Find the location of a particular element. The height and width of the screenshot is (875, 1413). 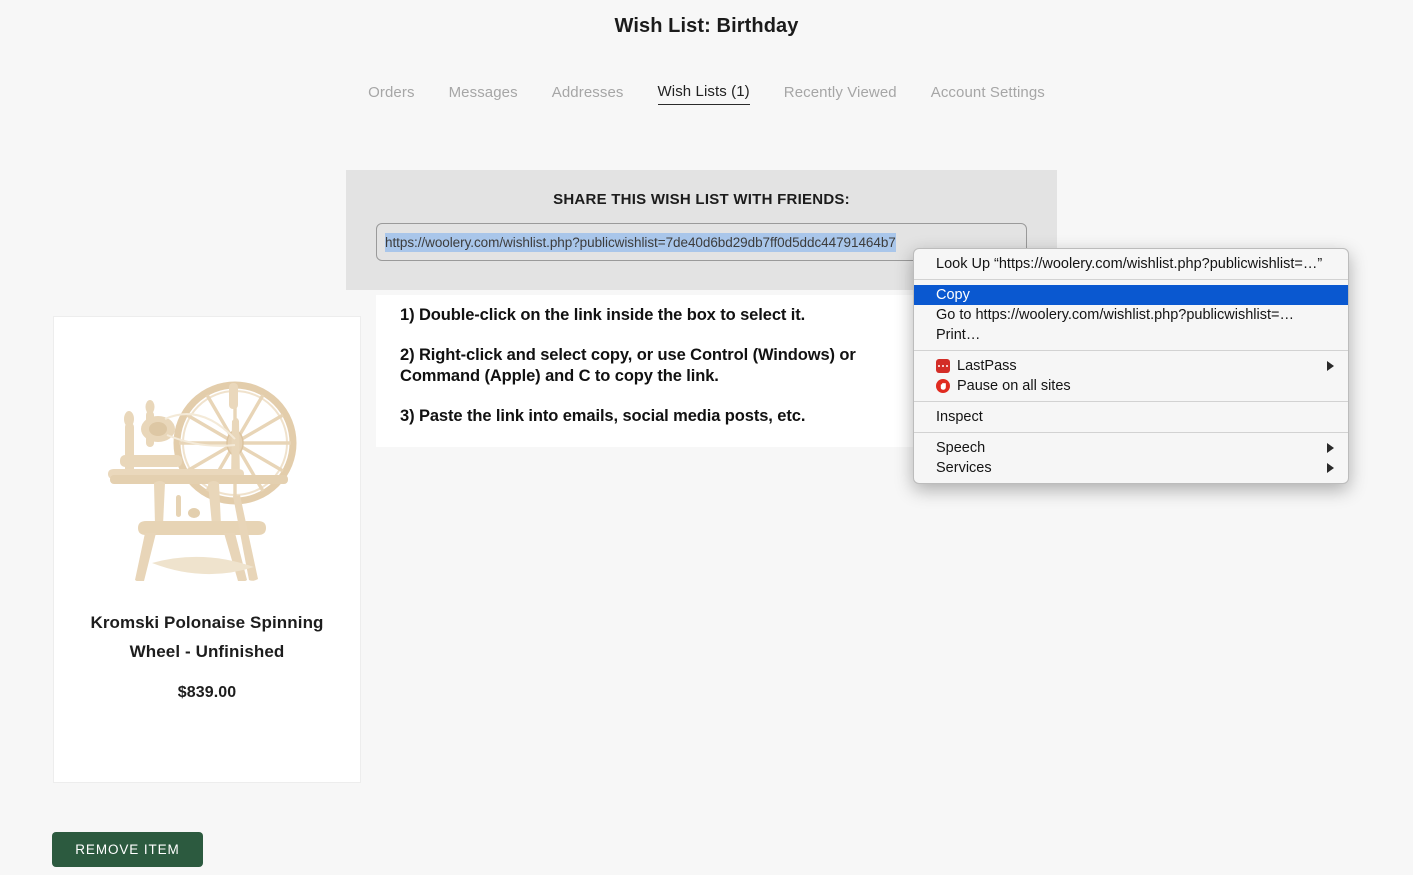

product-price: $839.00 is located at coordinates (207, 692).